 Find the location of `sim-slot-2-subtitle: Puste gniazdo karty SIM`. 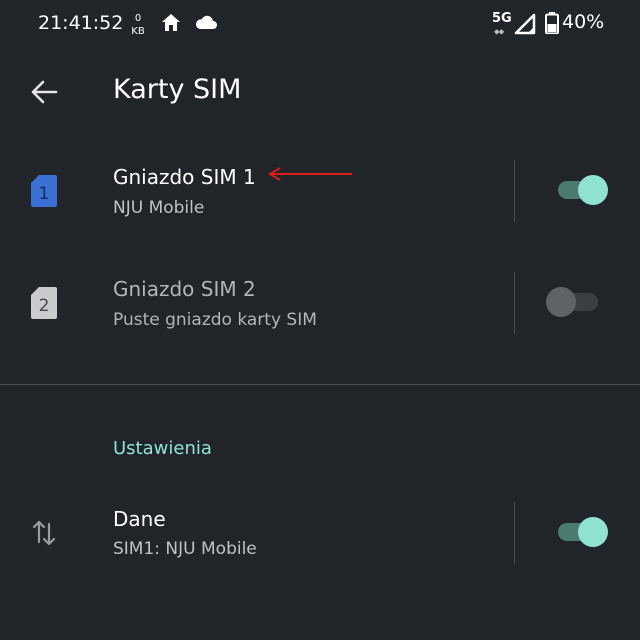

sim-slot-2-subtitle: Puste gniazdo karty SIM is located at coordinates (215, 320).